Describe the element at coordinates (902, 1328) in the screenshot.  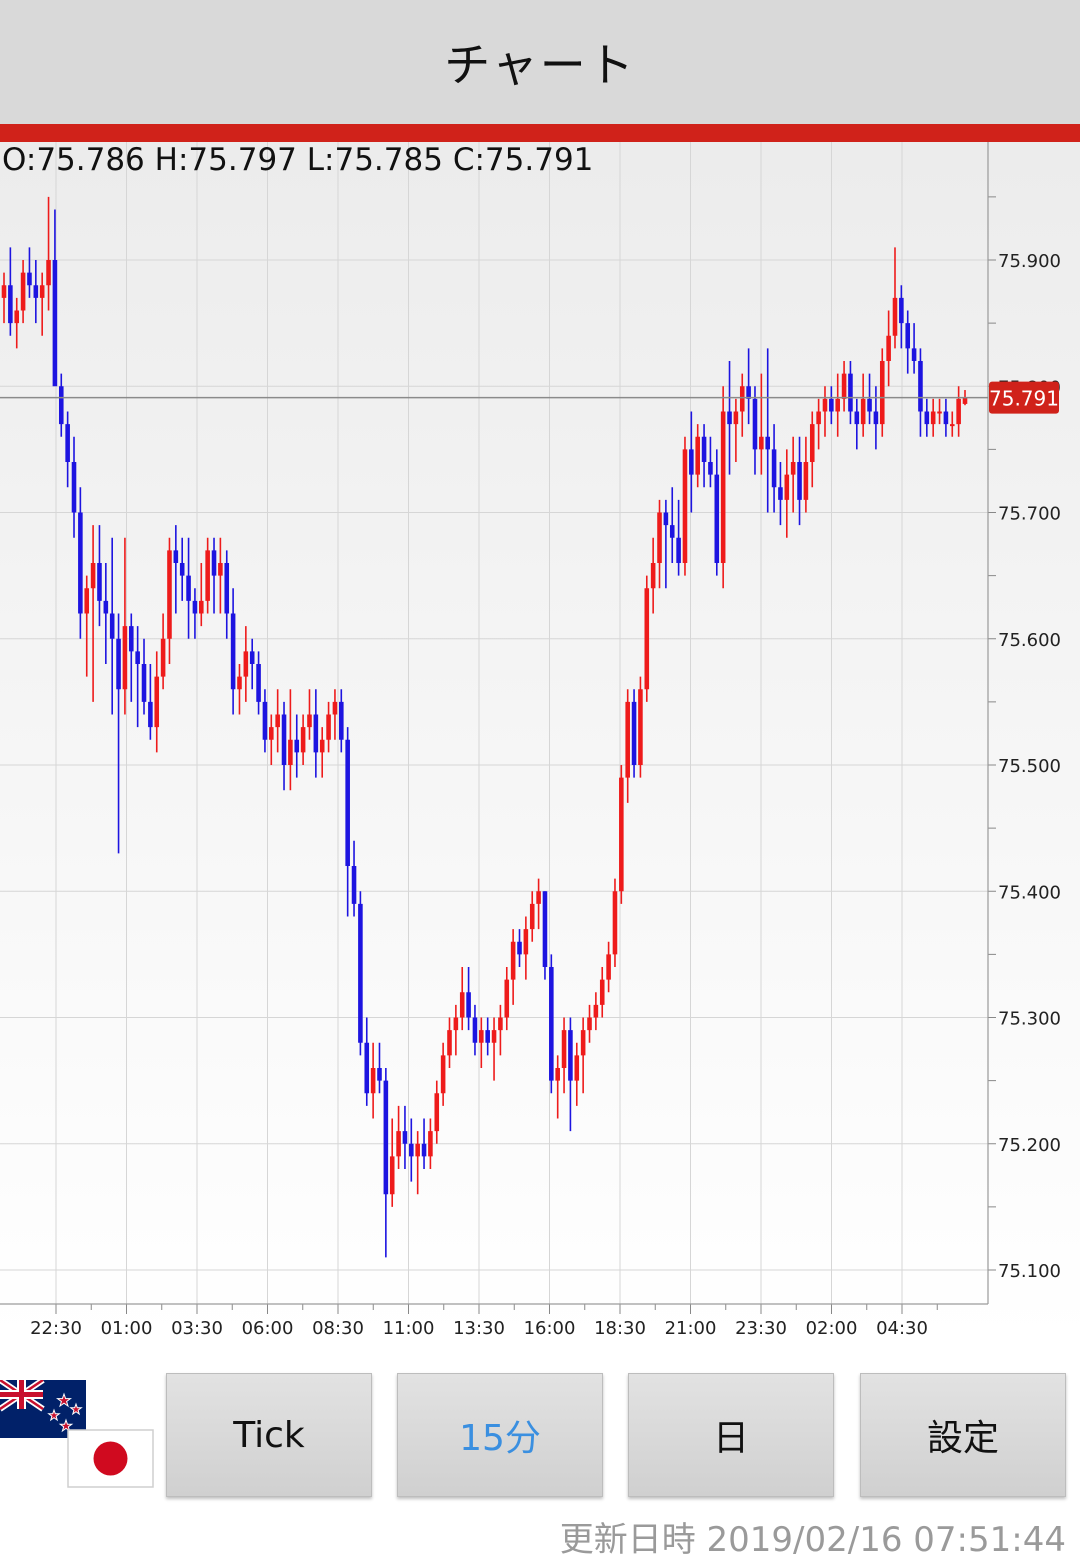
I see `x-tick-label: 04:30` at that location.